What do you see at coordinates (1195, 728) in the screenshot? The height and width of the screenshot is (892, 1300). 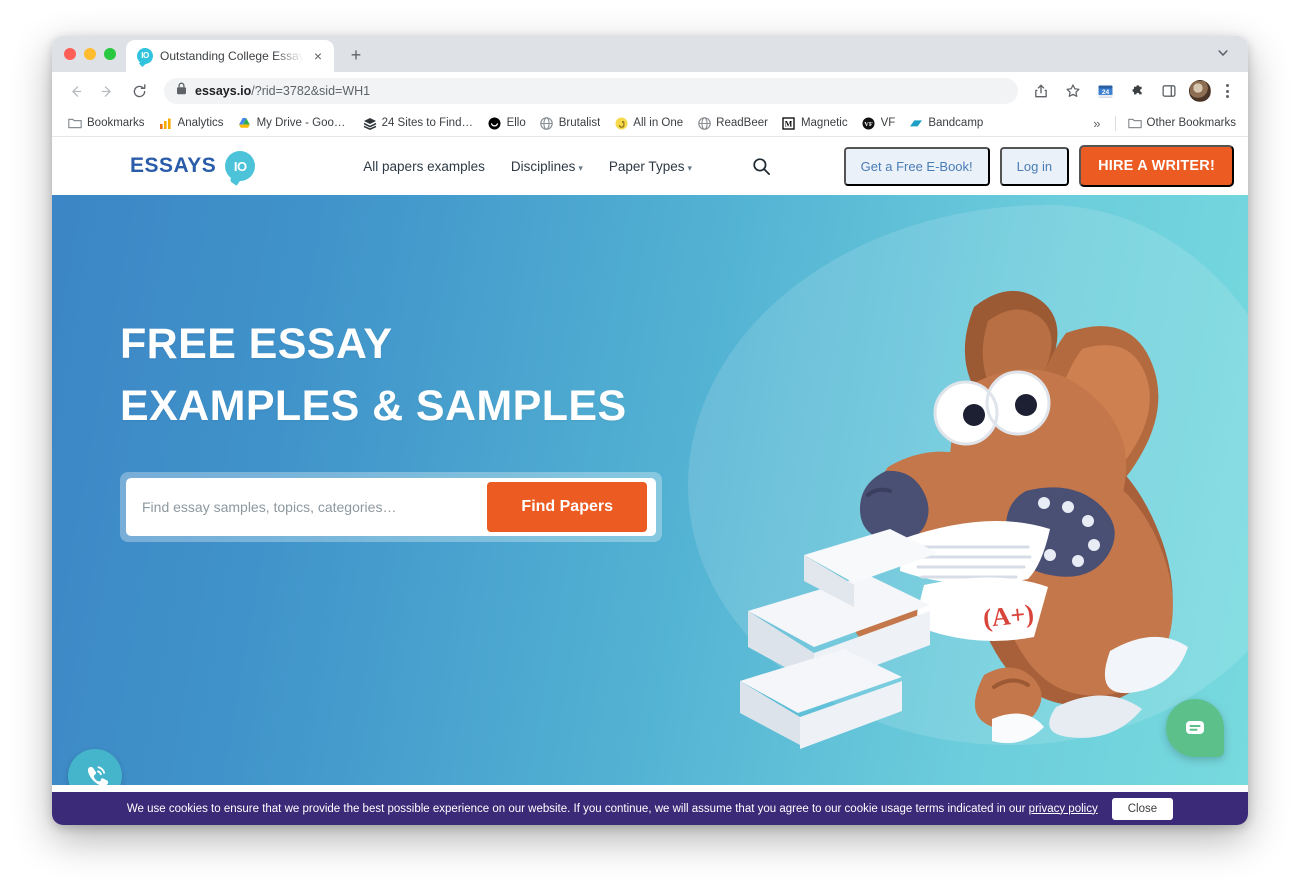 I see `chat-bubble-icon` at bounding box center [1195, 728].